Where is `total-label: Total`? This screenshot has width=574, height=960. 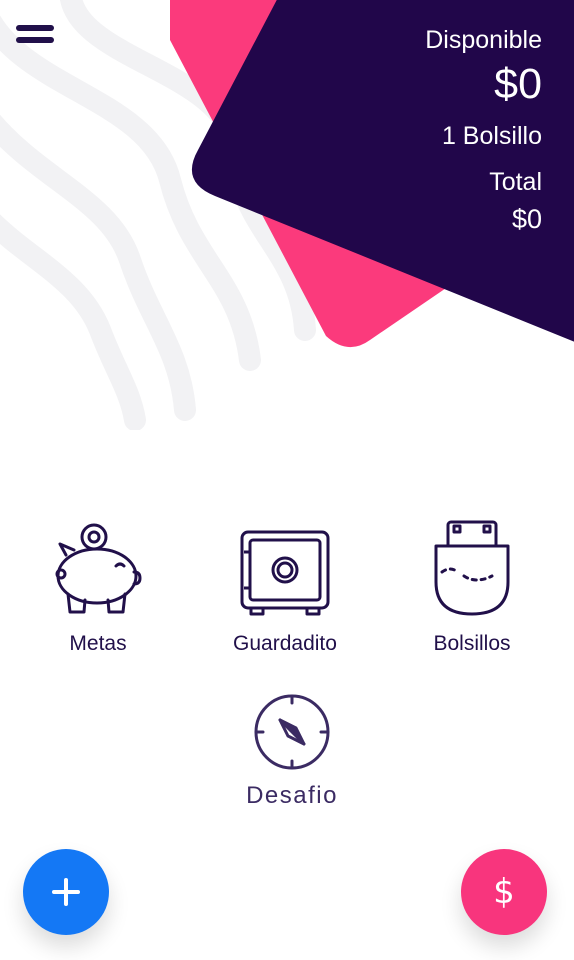
total-label: Total is located at coordinates (515, 182).